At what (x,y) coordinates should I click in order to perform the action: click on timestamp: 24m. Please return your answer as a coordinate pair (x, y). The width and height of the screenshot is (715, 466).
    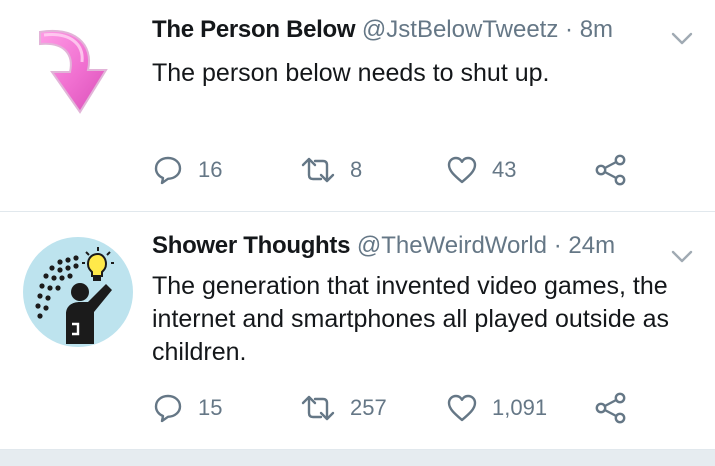
    Looking at the image, I should click on (591, 245).